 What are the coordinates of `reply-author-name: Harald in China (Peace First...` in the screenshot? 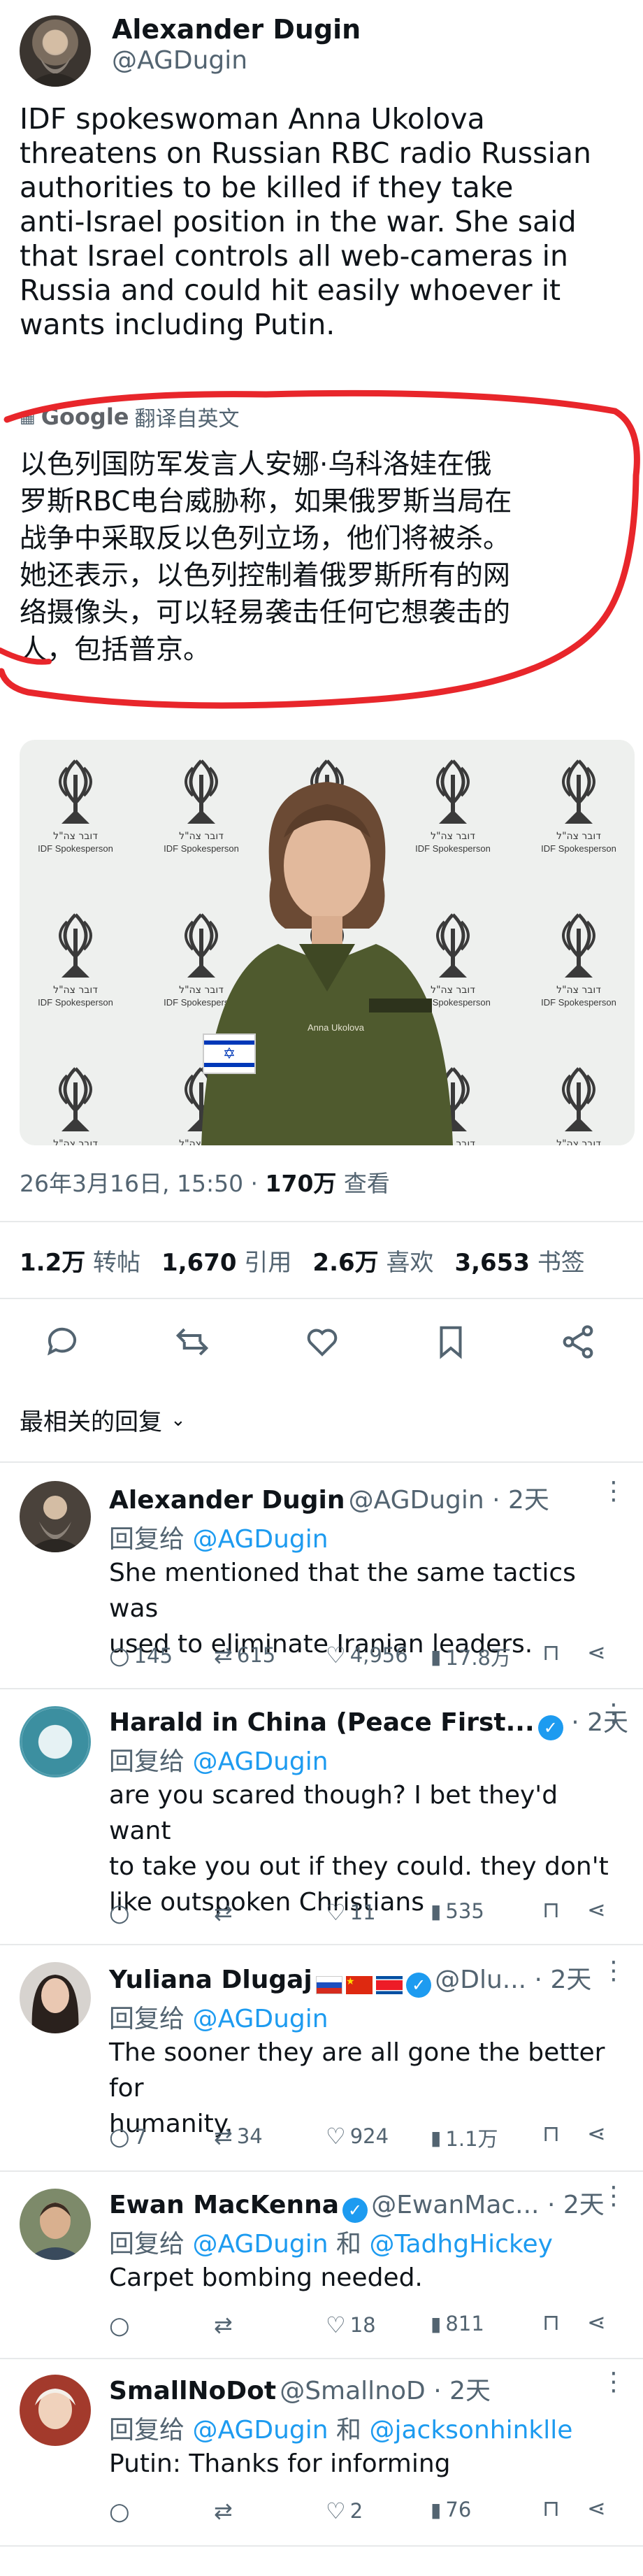 It's located at (322, 1722).